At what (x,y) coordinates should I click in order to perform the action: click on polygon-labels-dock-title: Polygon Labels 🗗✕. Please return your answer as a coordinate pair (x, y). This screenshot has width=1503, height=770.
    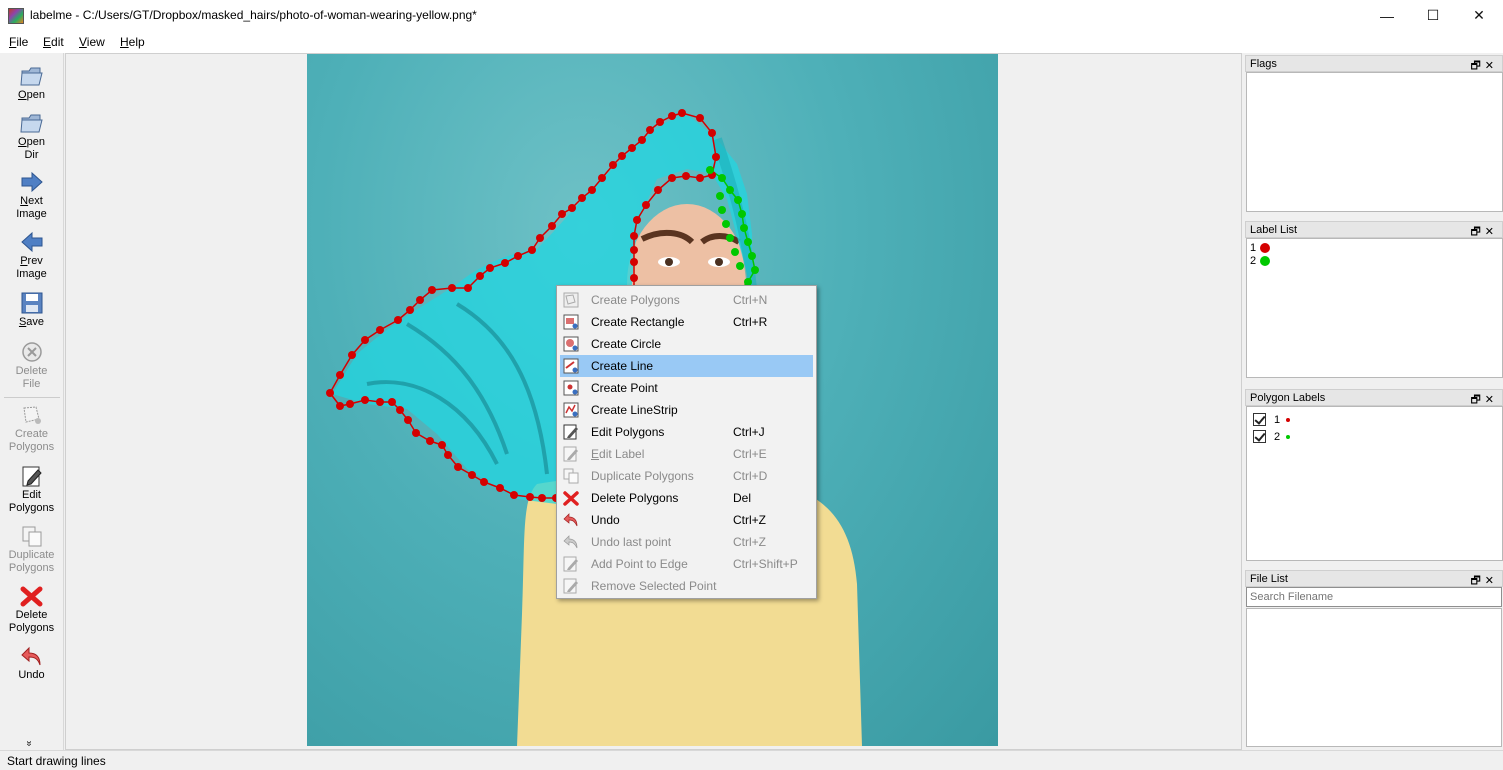
    Looking at the image, I should click on (1374, 397).